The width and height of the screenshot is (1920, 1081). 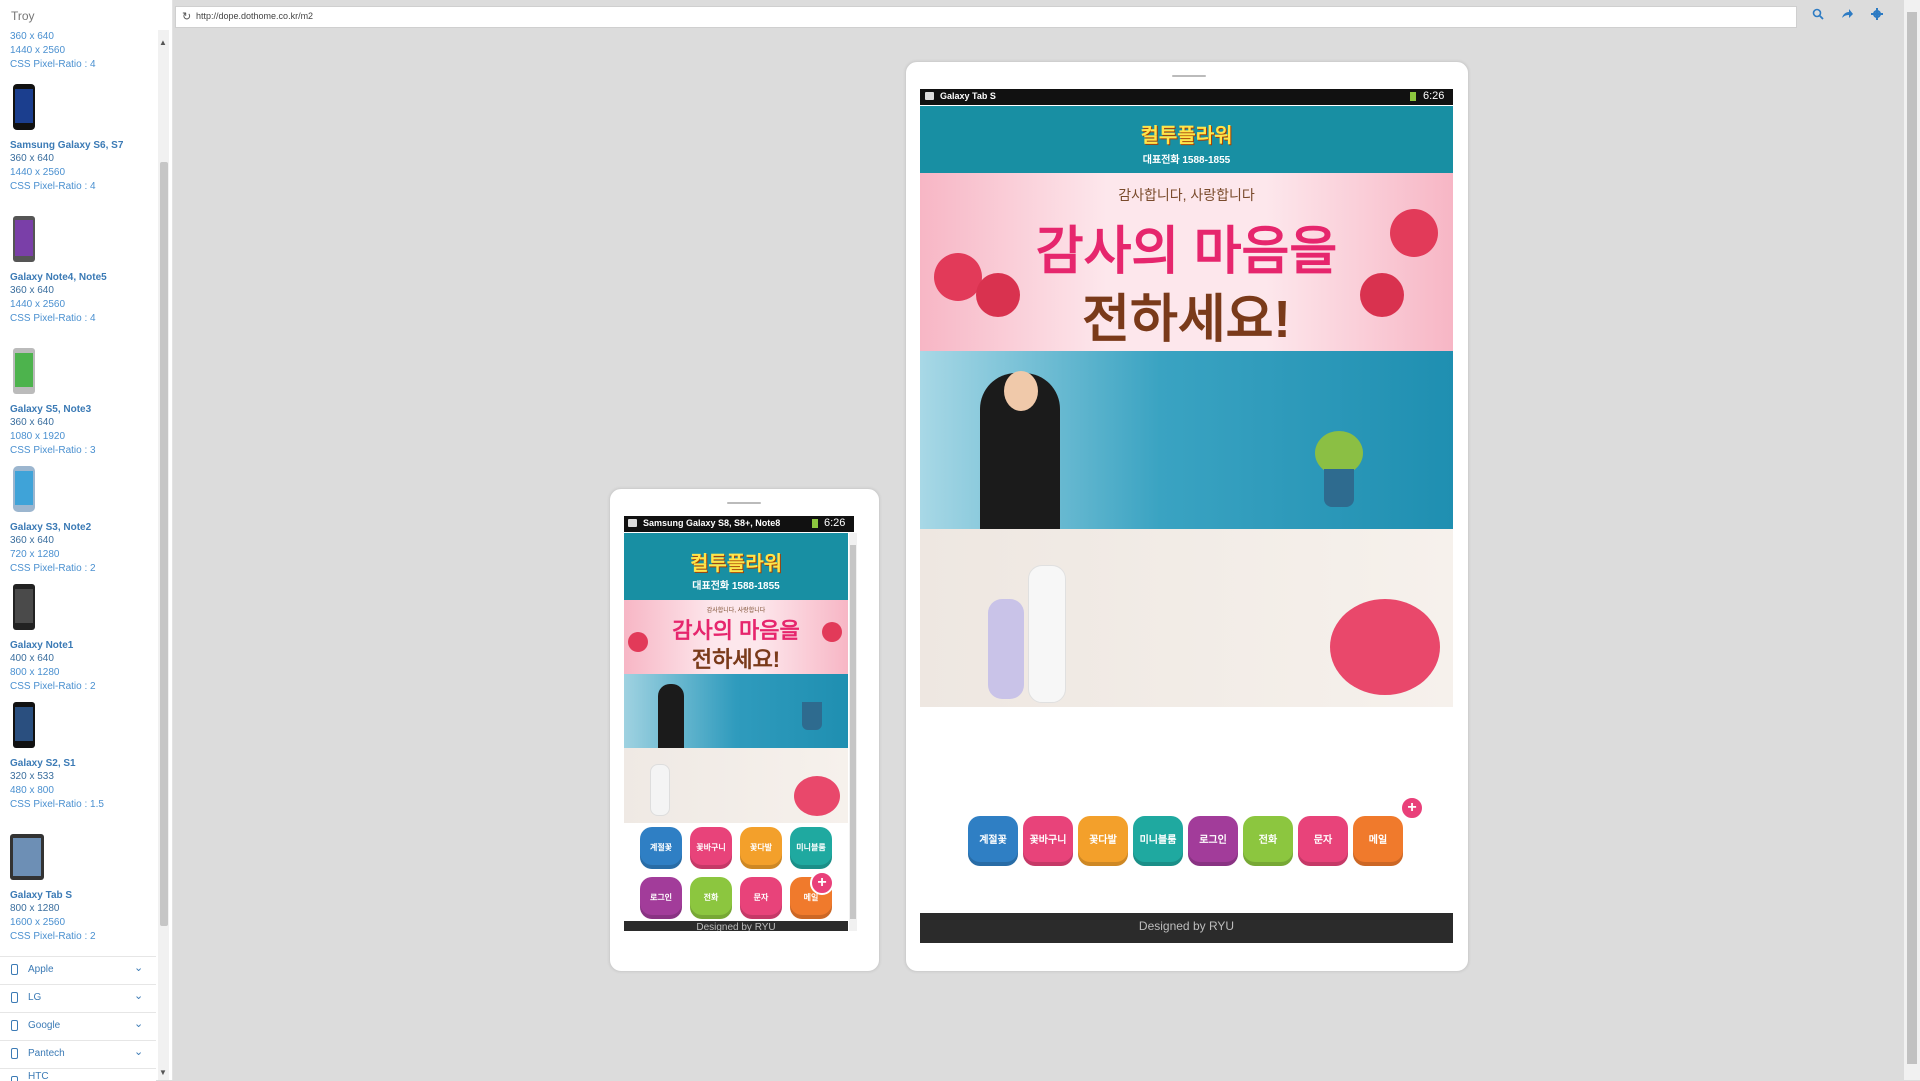 I want to click on refresh-icon: ↻, so click(x=186, y=16).